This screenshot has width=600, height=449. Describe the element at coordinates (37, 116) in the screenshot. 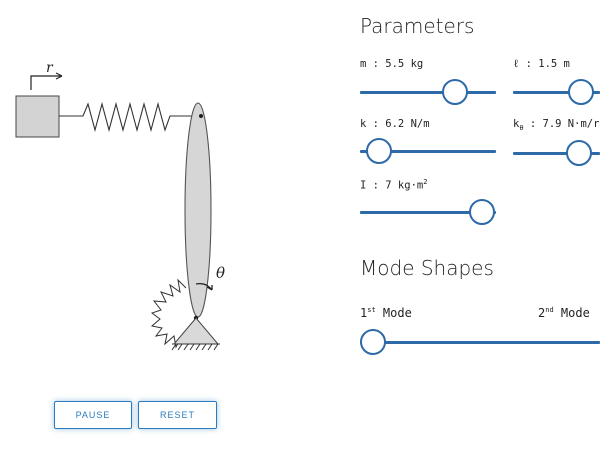

I see `mass-block` at that location.